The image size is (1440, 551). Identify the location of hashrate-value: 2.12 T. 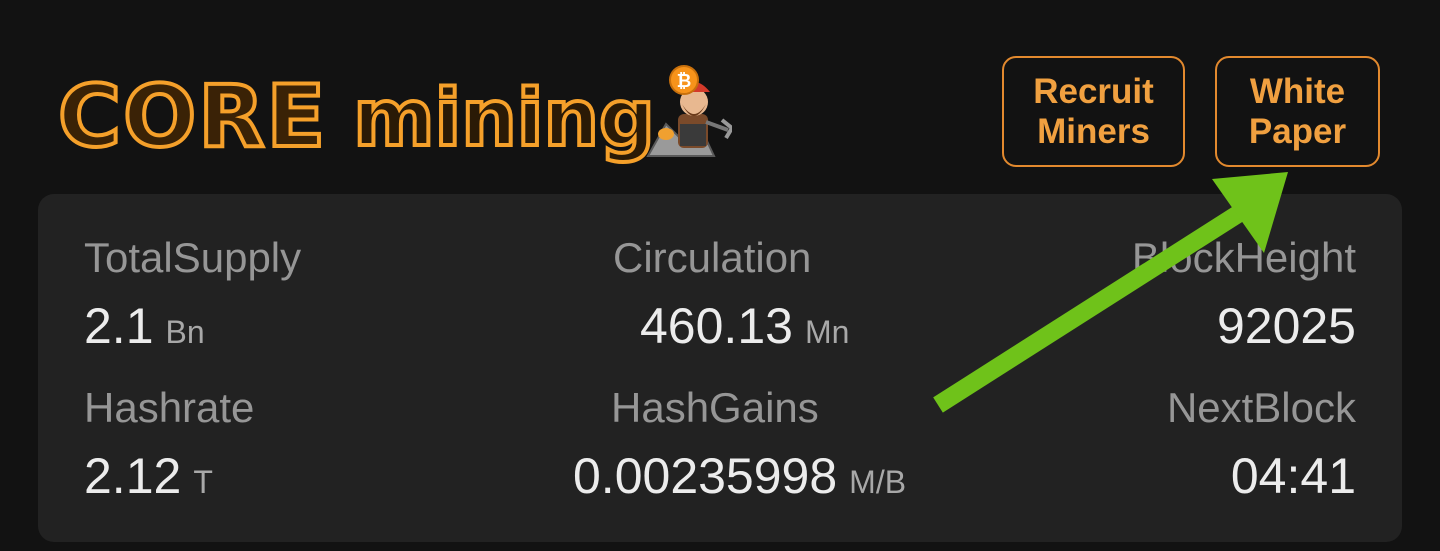
(148, 482).